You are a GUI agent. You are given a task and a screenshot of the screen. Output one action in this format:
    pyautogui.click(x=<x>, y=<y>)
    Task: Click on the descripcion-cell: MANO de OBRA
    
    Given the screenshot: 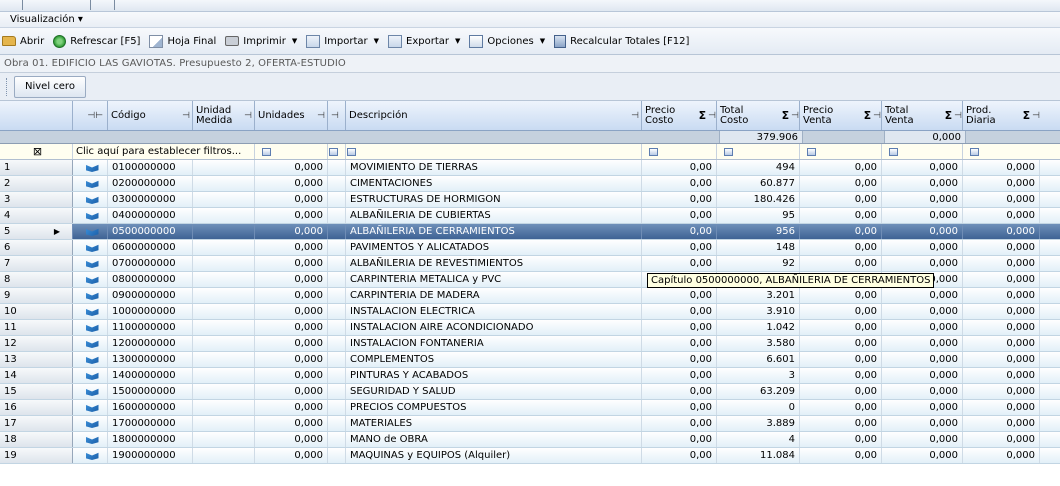 What is the action you would take?
    pyautogui.click(x=494, y=439)
    